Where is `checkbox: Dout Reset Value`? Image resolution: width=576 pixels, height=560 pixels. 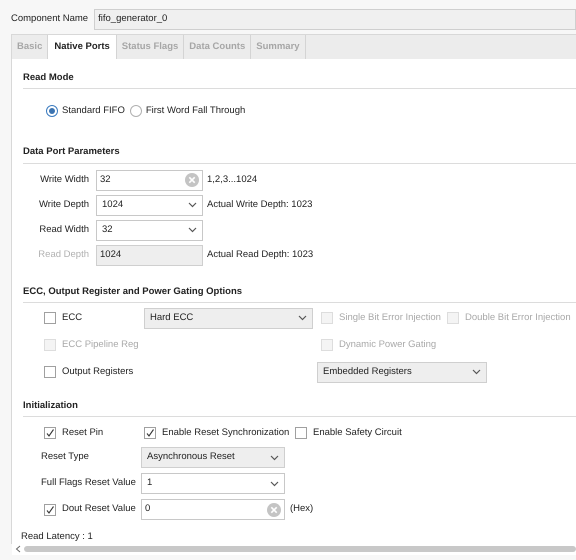
checkbox: Dout Reset Value is located at coordinates (92, 509).